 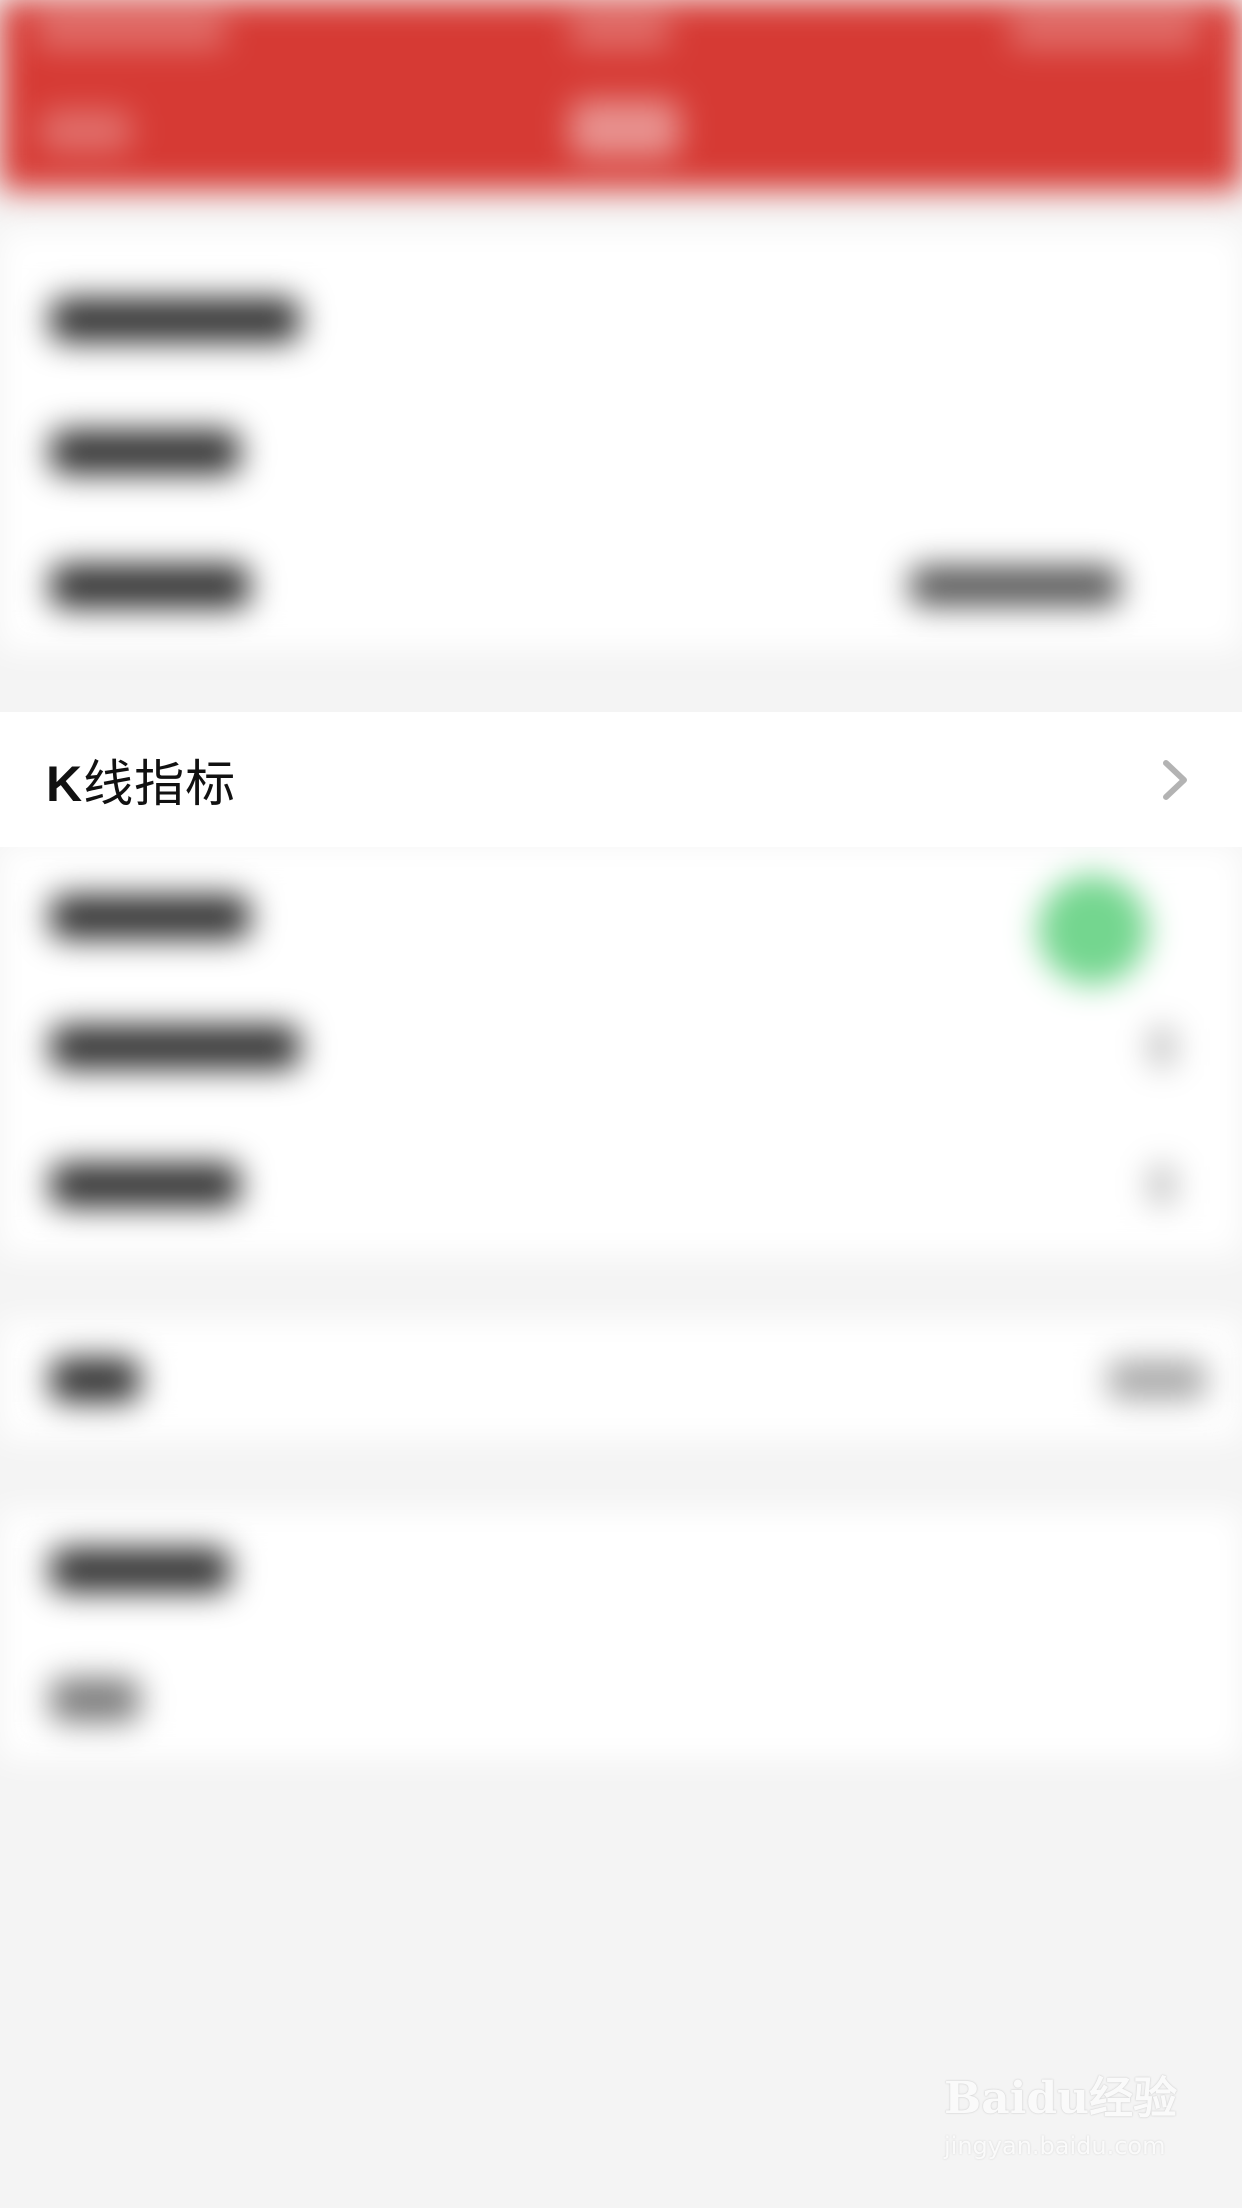 What do you see at coordinates (1055, 2146) in the screenshot?
I see `watermark-url: jingyan.baidu.com` at bounding box center [1055, 2146].